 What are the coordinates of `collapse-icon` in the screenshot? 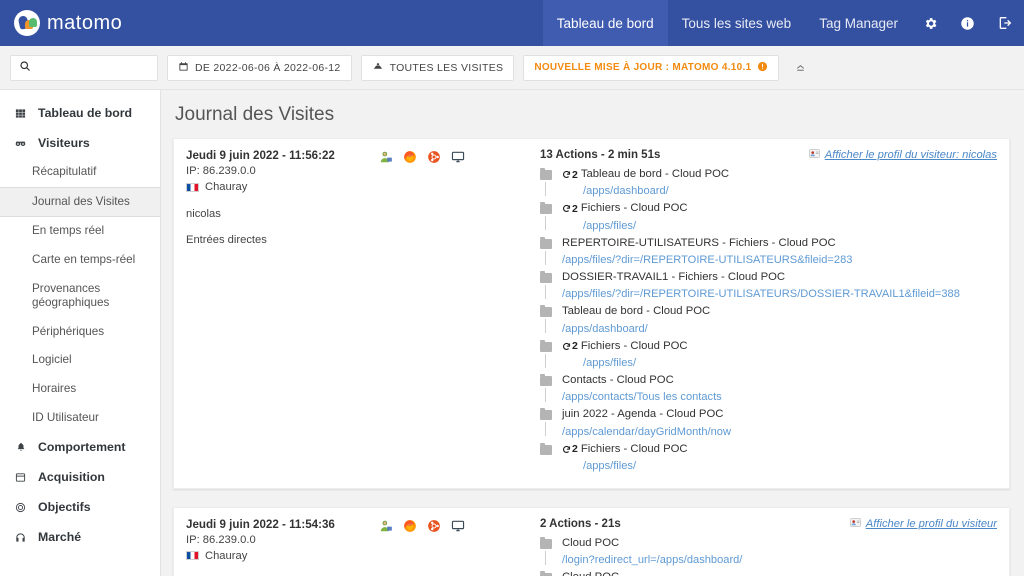 It's located at (800, 67).